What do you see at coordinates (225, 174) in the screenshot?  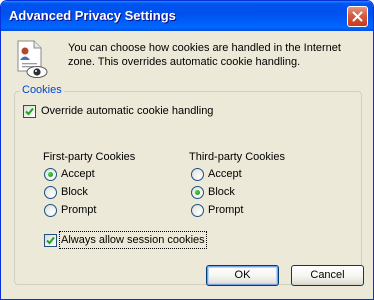 I see `third-party-accept-label: Accept` at bounding box center [225, 174].